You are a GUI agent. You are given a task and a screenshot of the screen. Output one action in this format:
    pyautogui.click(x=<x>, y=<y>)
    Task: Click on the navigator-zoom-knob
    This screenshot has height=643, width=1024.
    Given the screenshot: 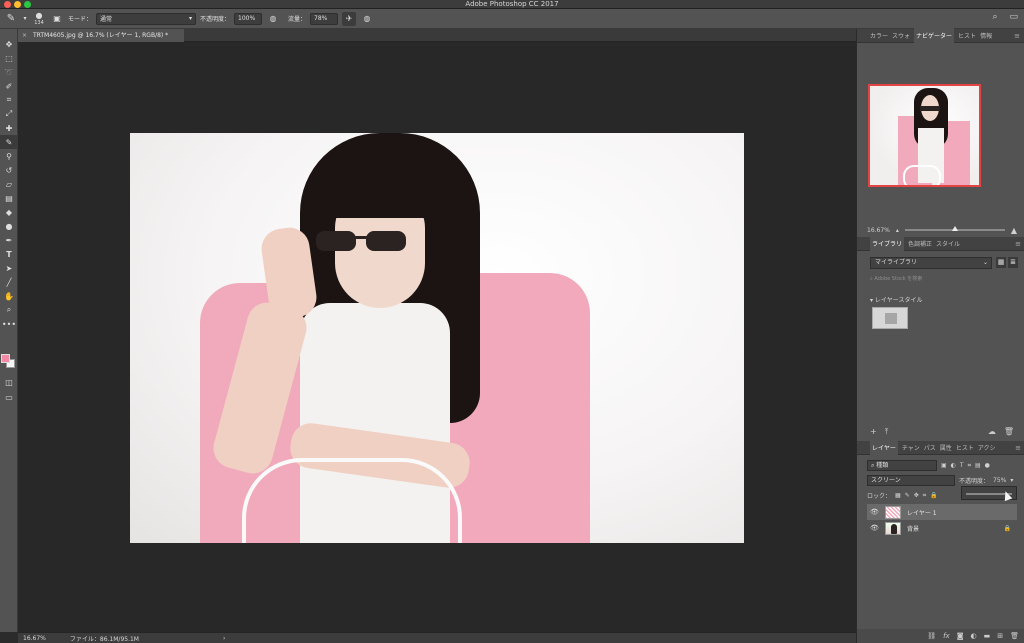 What is the action you would take?
    pyautogui.click(x=954, y=228)
    